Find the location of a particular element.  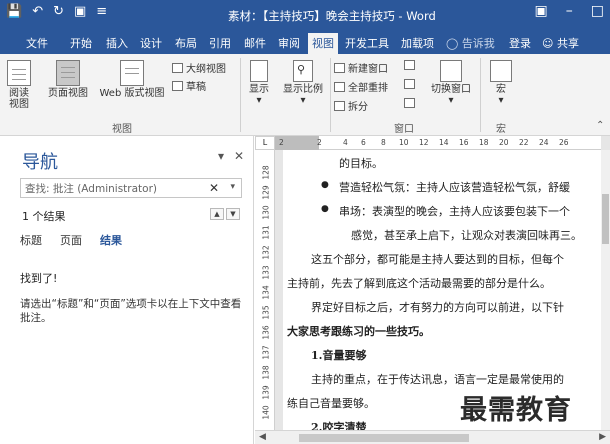

paragraph-line: 感觉，甚至承上启下，让观众对表演回味再三。 is located at coordinates (466, 235).